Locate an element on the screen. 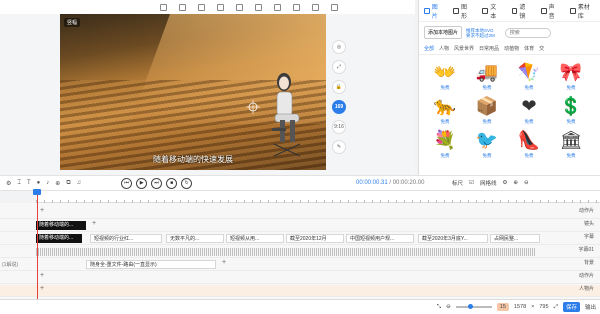  svg-hint: 推荐本地SVG 要求不超过2M is located at coordinates (480, 33).